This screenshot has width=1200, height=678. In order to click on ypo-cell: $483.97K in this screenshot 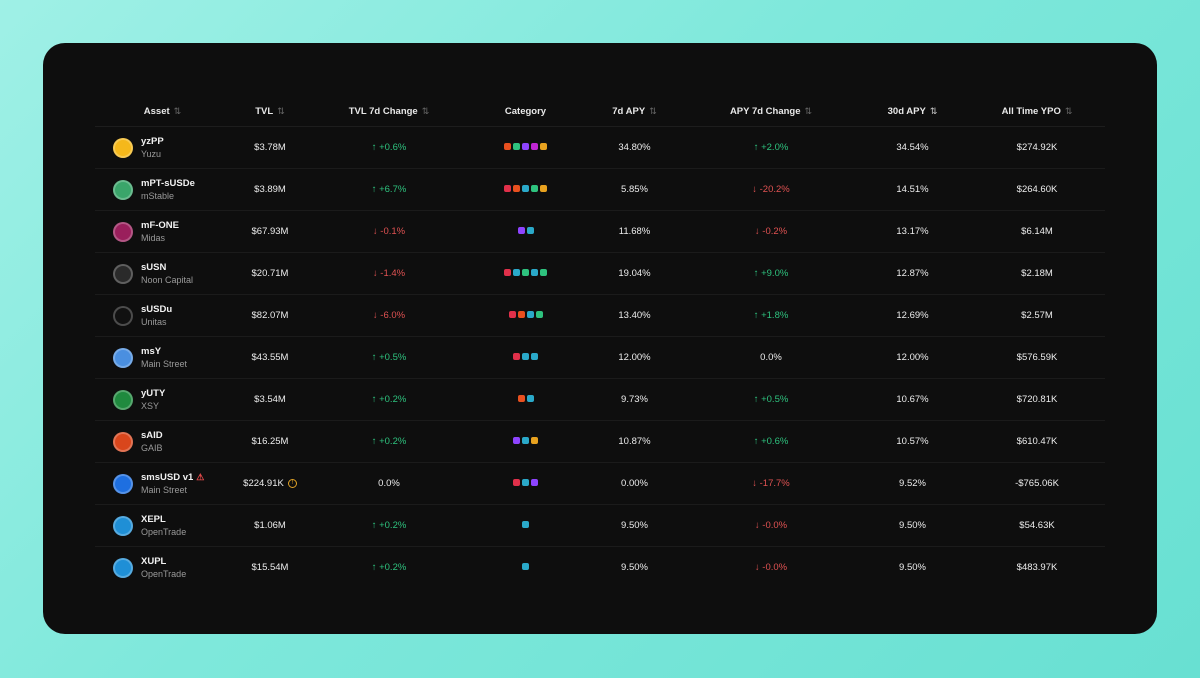, I will do `click(1037, 567)`.